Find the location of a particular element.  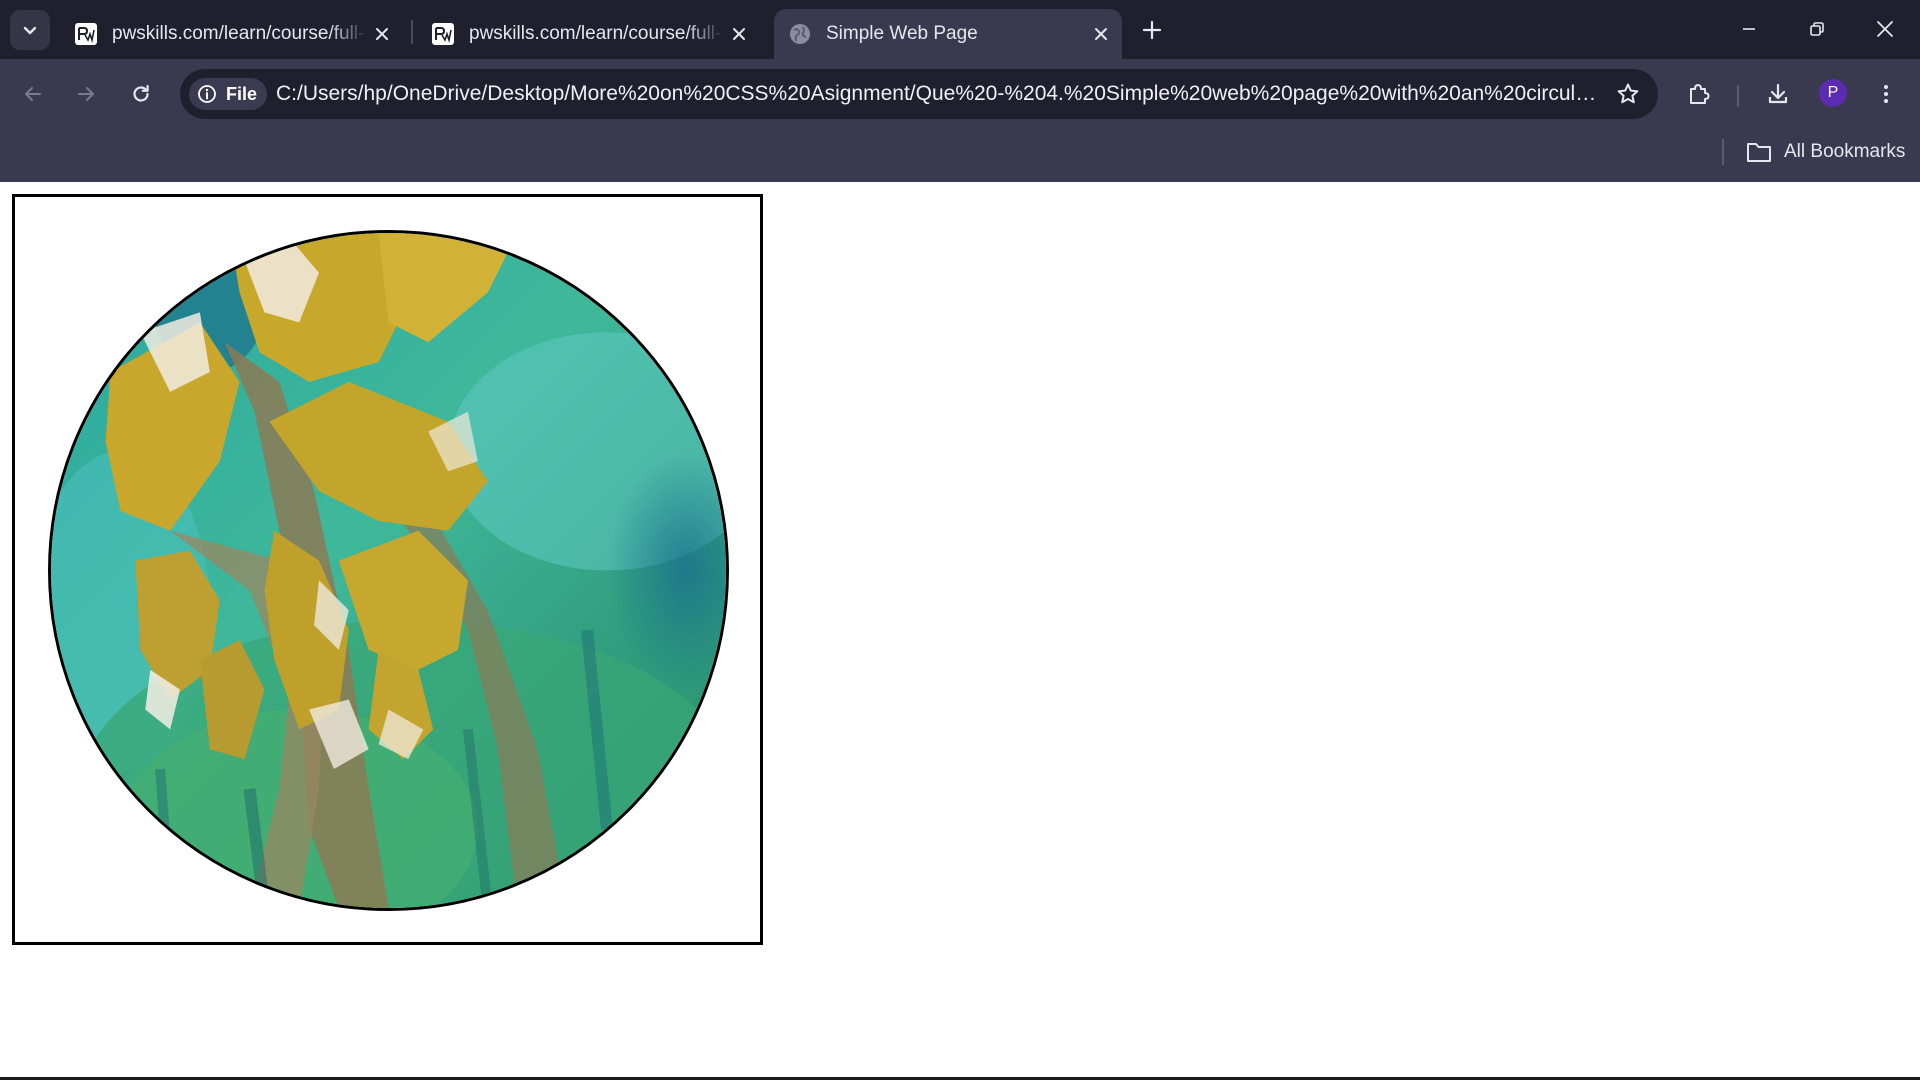

bookmarks-bar: All Bookmarks is located at coordinates (960, 155).